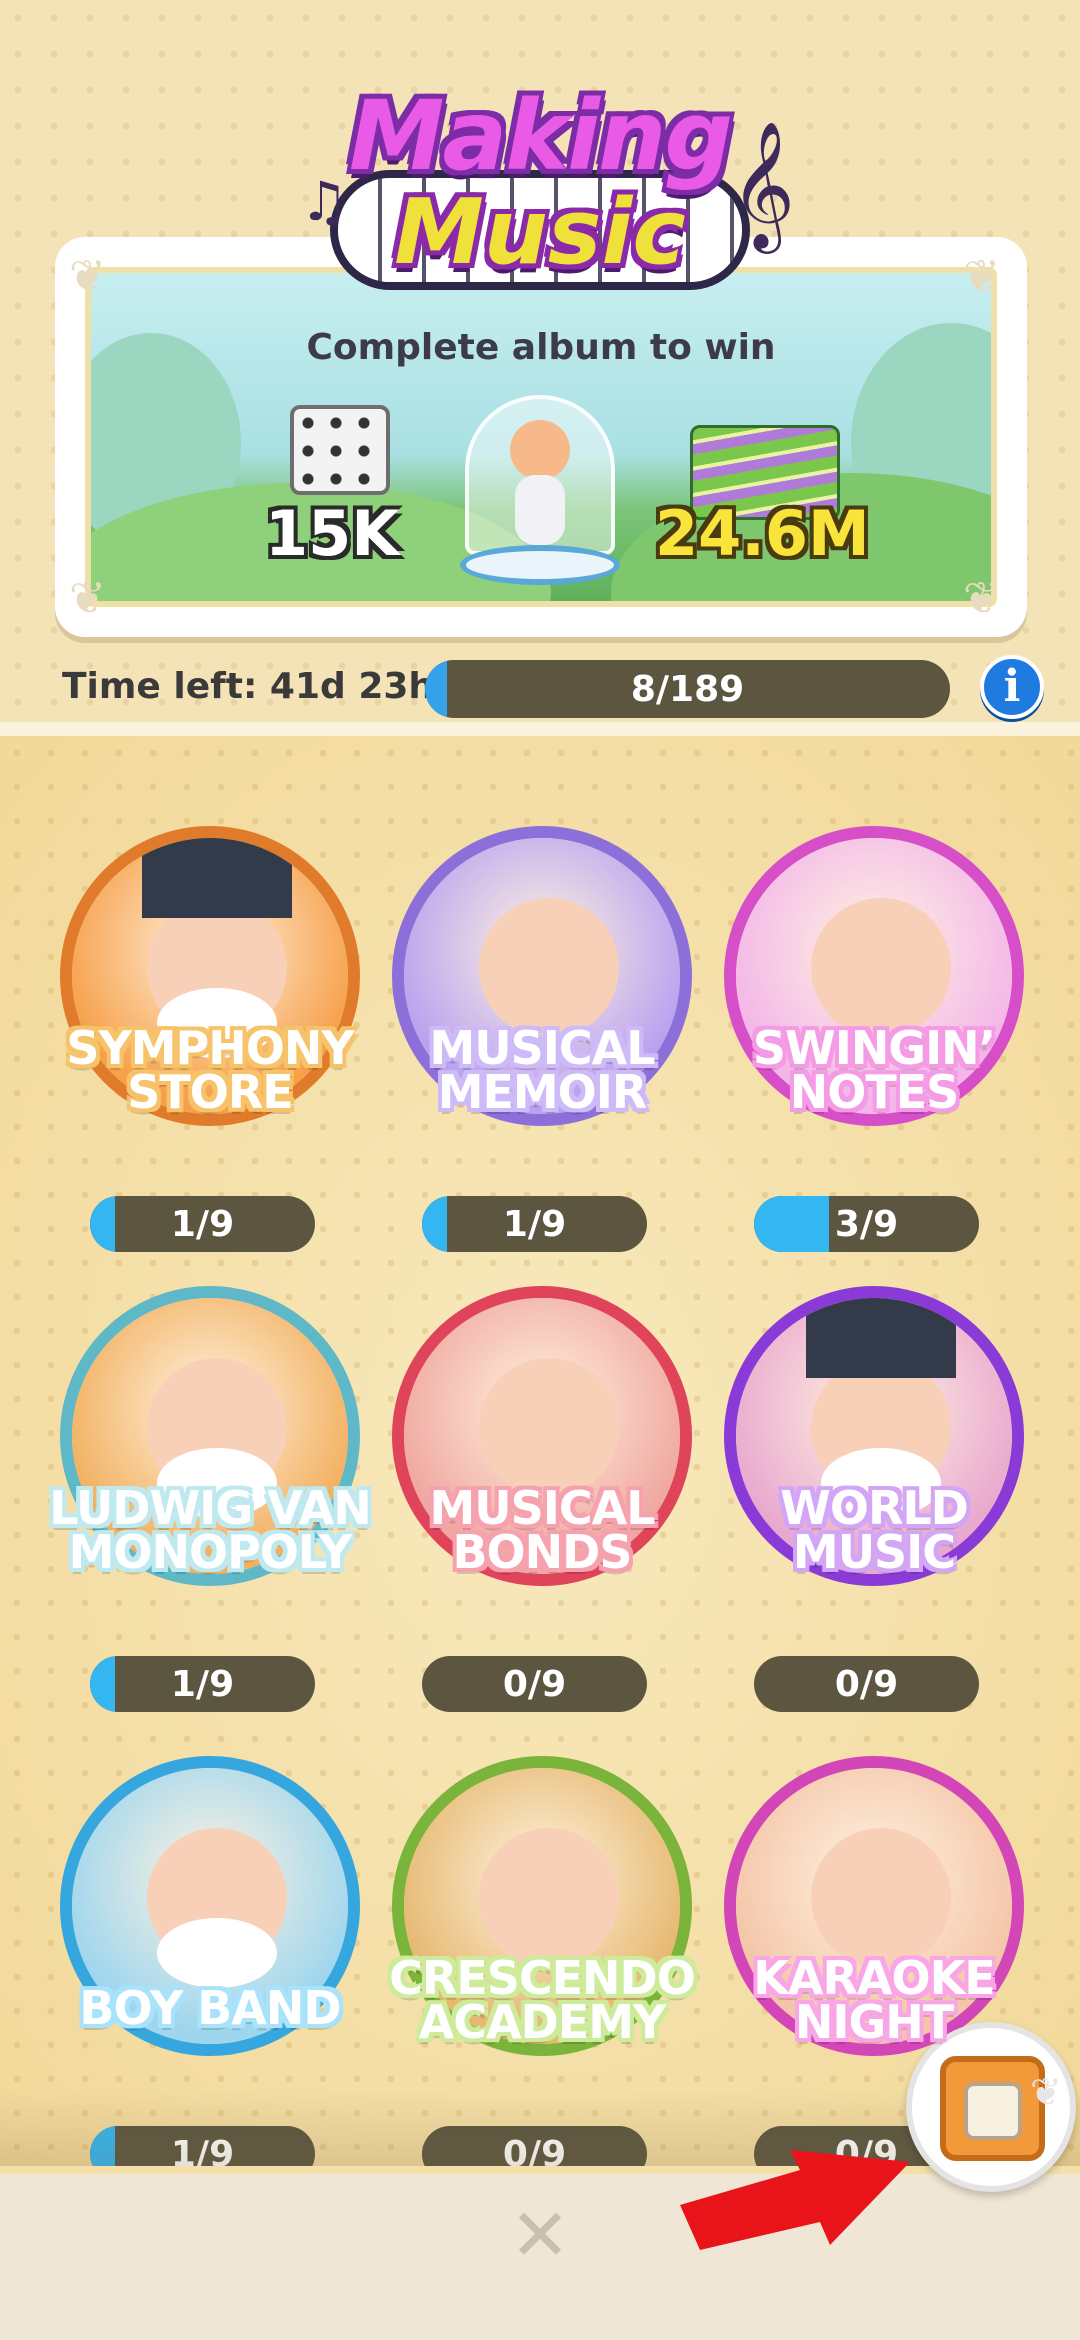  Describe the element at coordinates (540, 232) in the screenshot. I see `logo-text-music: Music` at that location.